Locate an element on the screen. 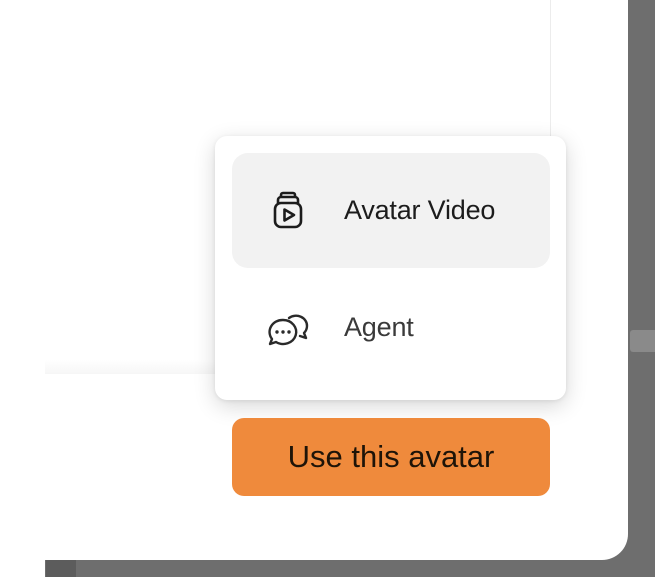 This screenshot has width=655, height=577. menu-item-avatar-video: Avatar Video is located at coordinates (391, 210).